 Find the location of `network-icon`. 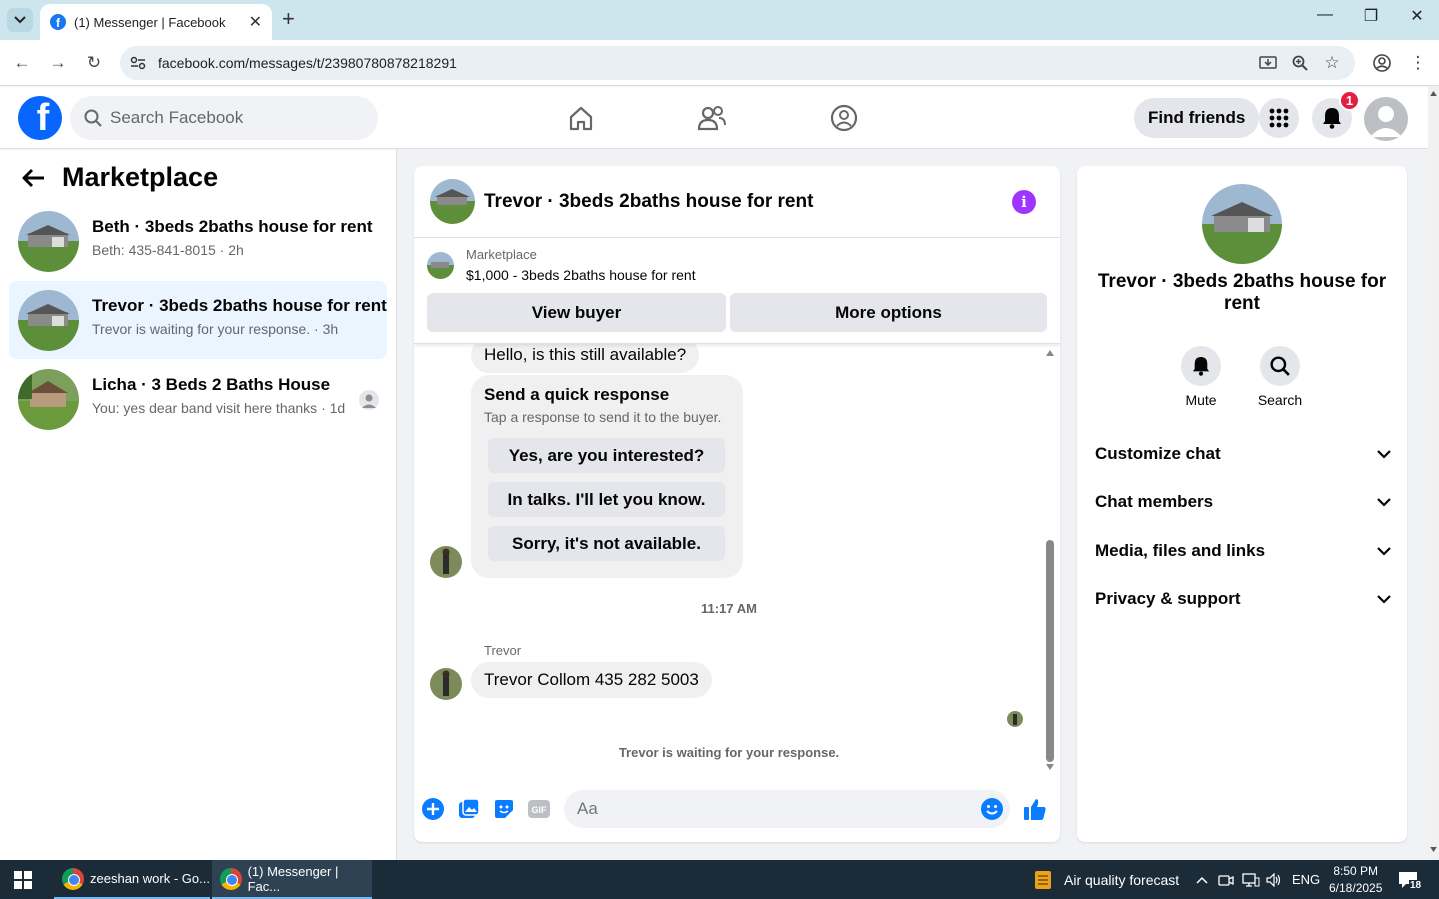

network-icon is located at coordinates (1251, 879).